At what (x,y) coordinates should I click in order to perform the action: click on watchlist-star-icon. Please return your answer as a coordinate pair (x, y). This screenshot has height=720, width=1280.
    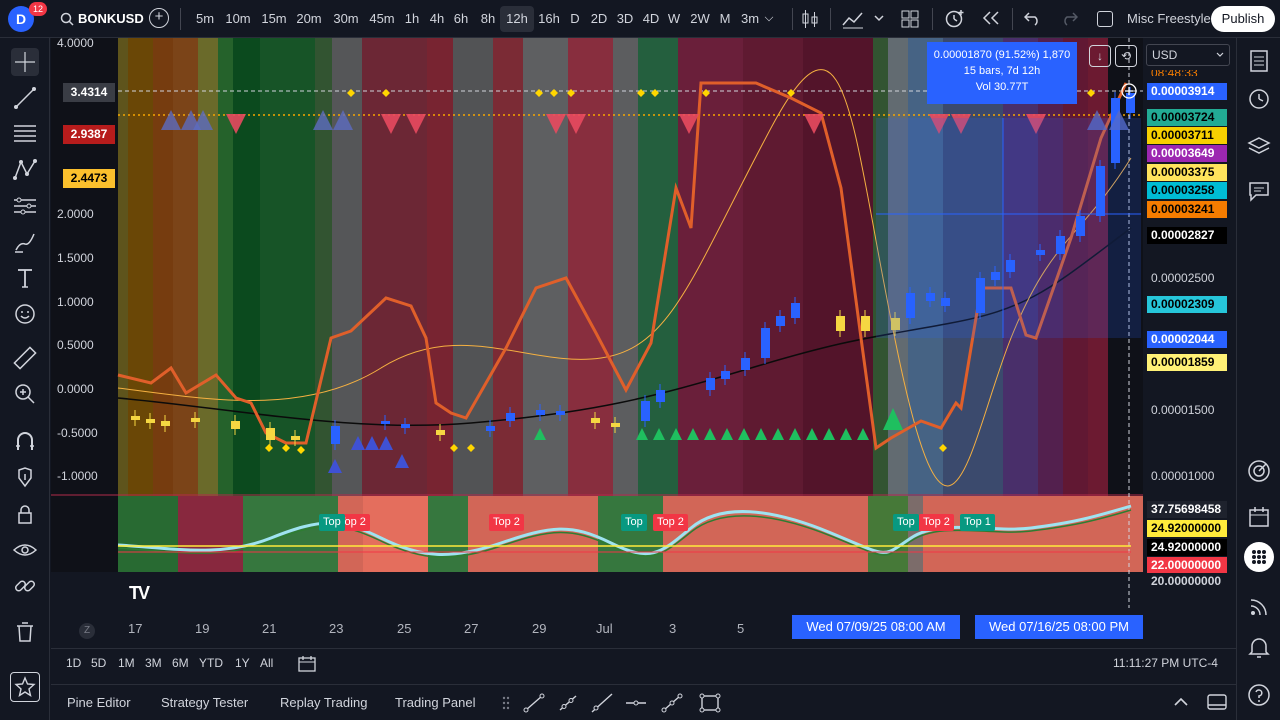
    Looking at the image, I should click on (25, 687).